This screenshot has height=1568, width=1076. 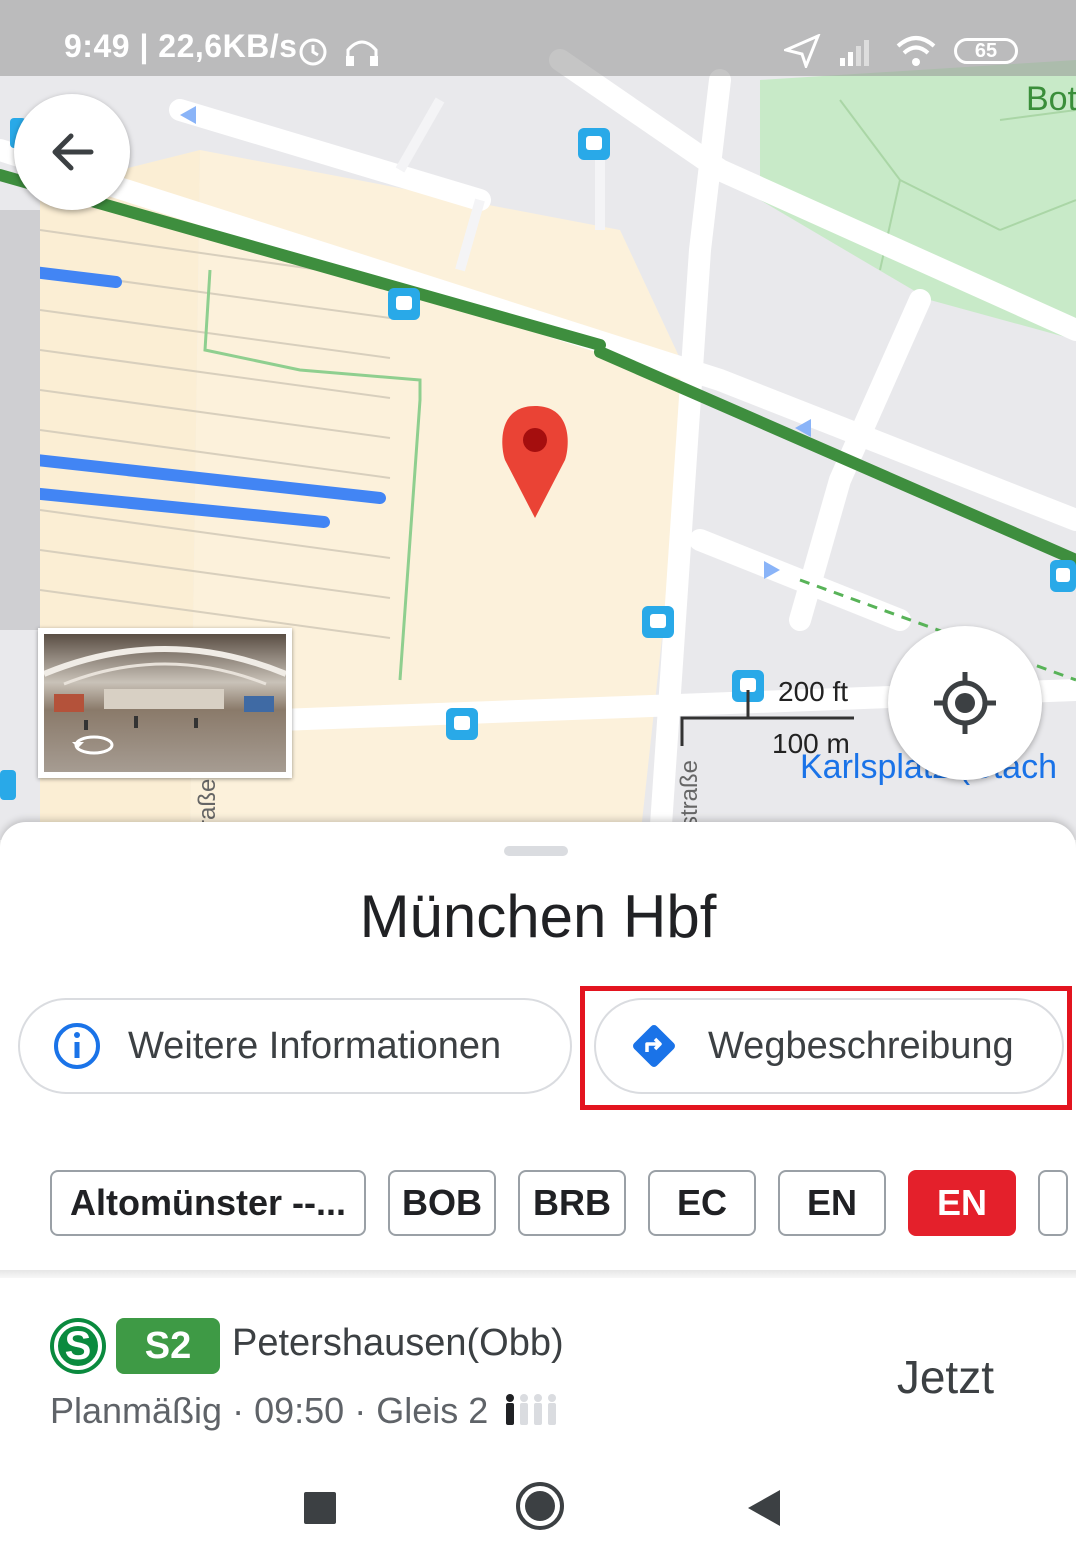 I want to click on departure-destination: Petershausen(Obb), so click(x=398, y=1343).